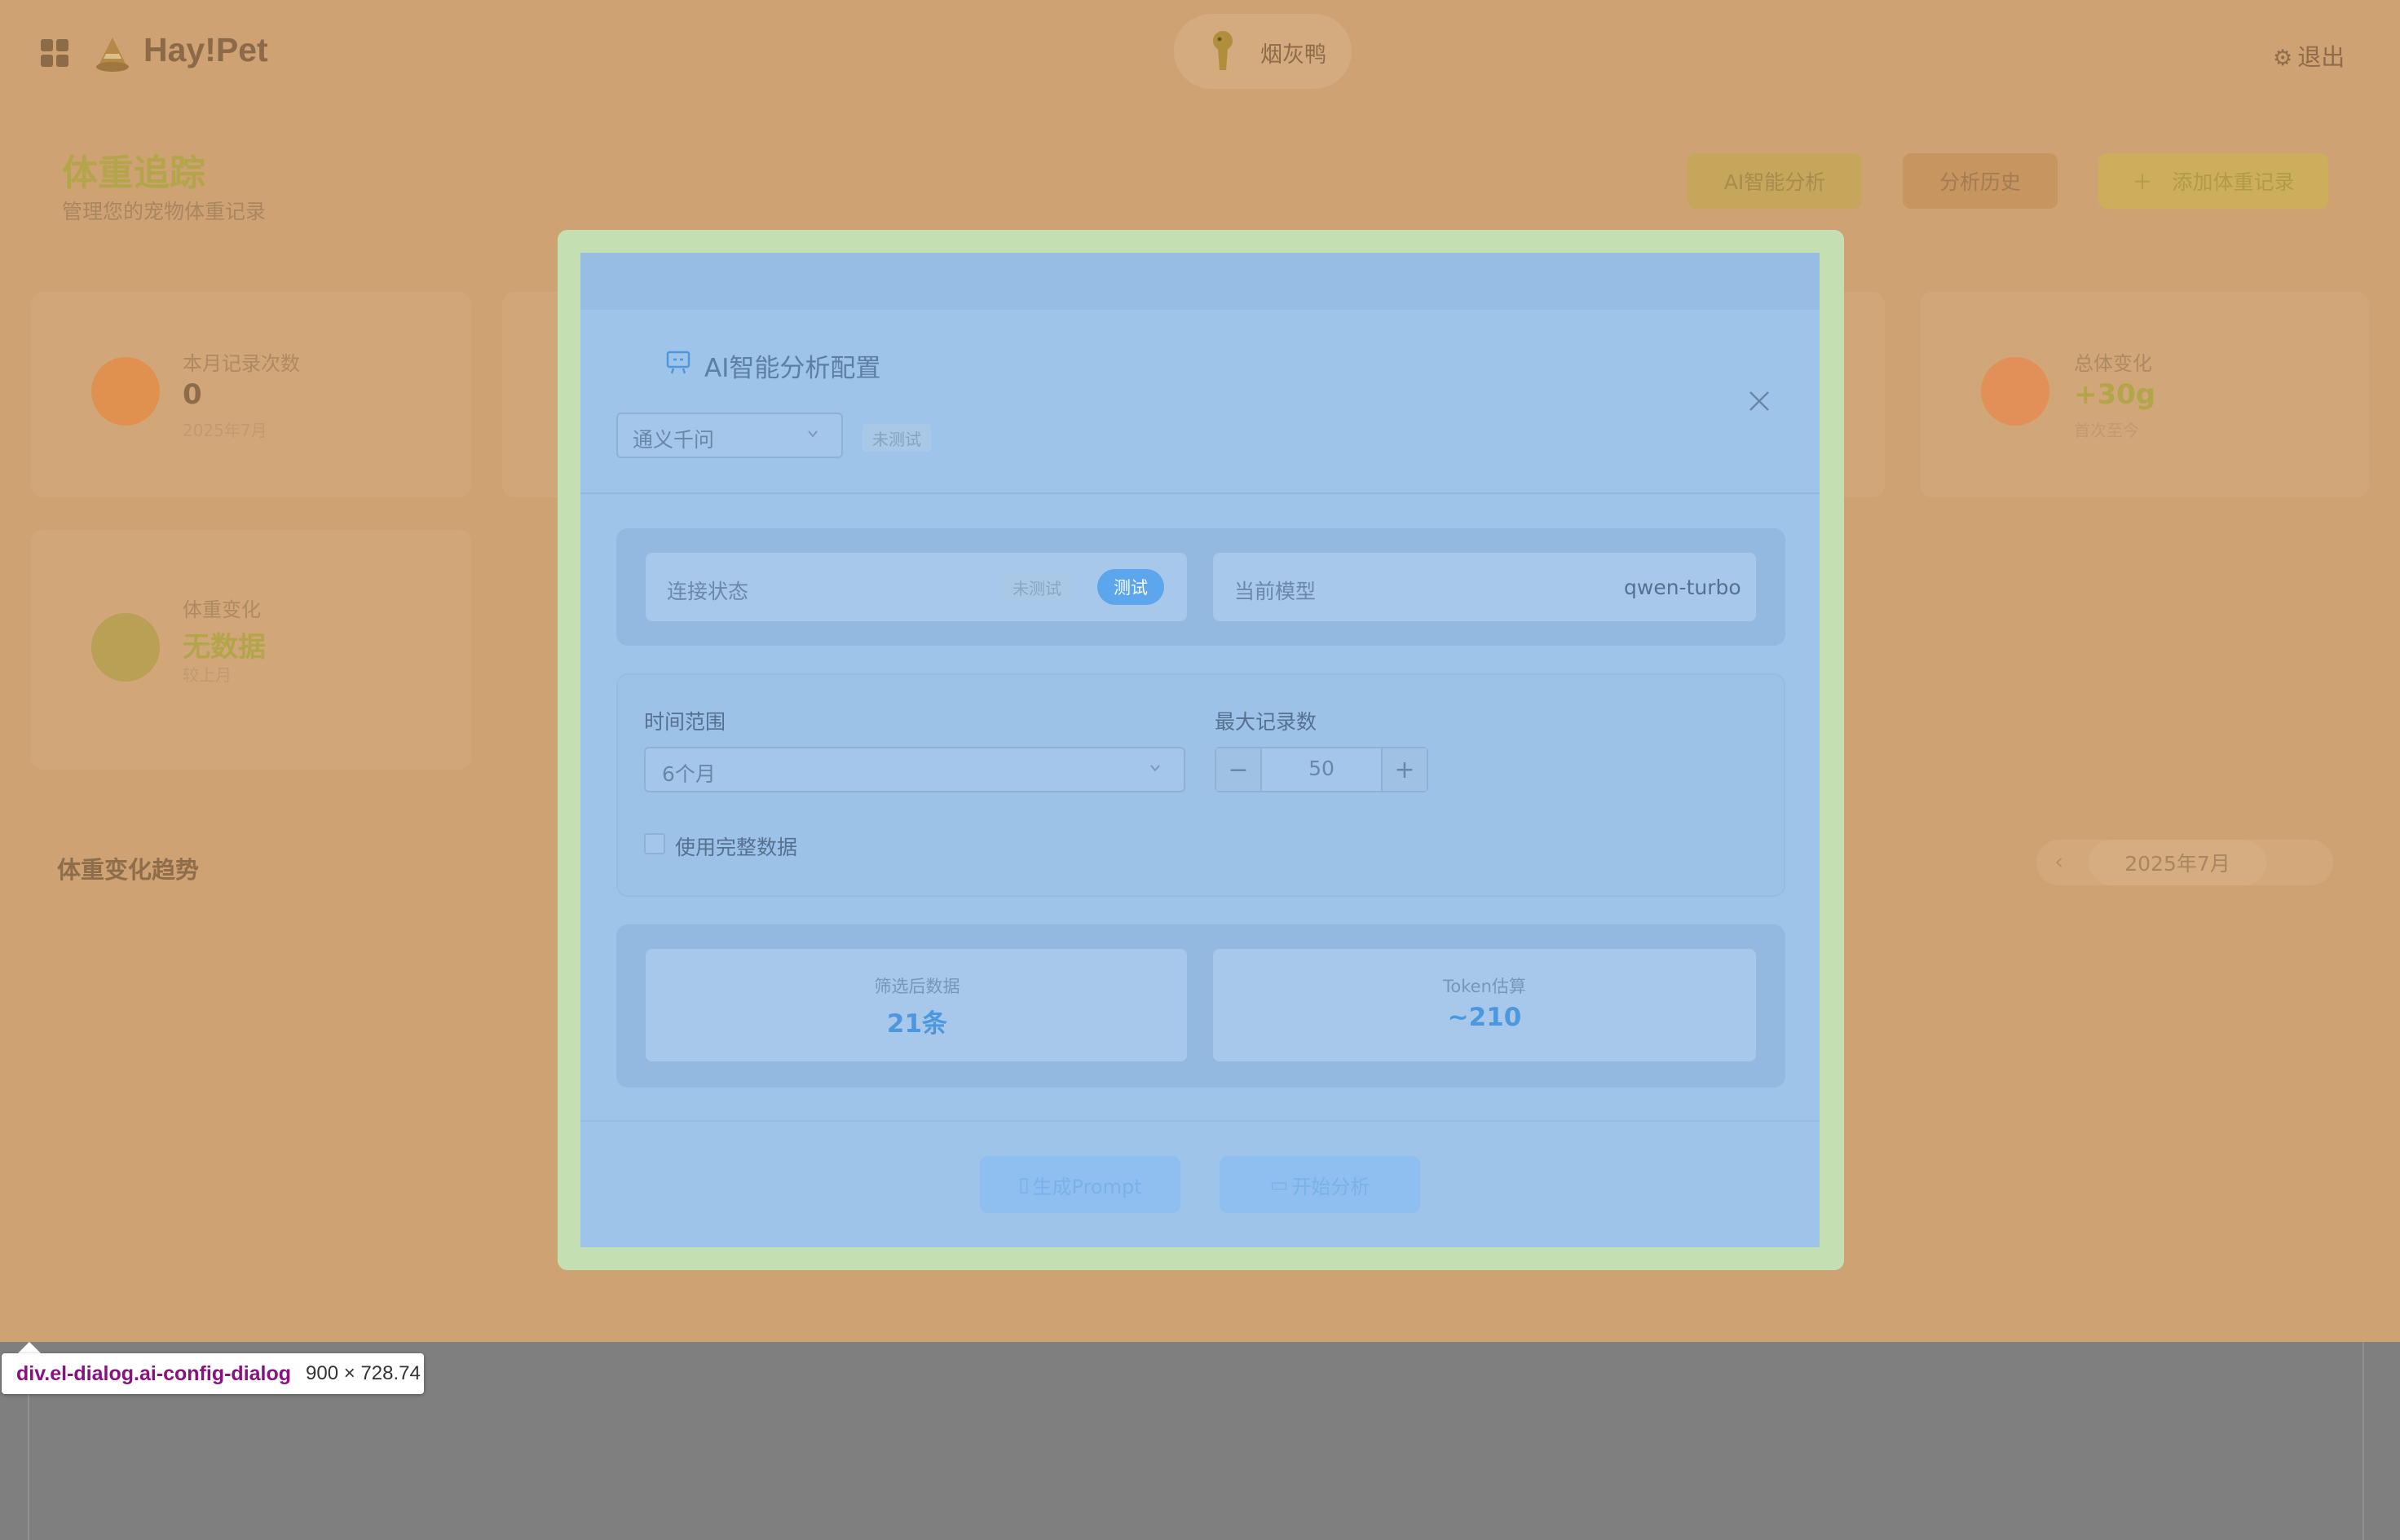  Describe the element at coordinates (1223, 50) in the screenshot. I see `pet-avatar-icon` at that location.